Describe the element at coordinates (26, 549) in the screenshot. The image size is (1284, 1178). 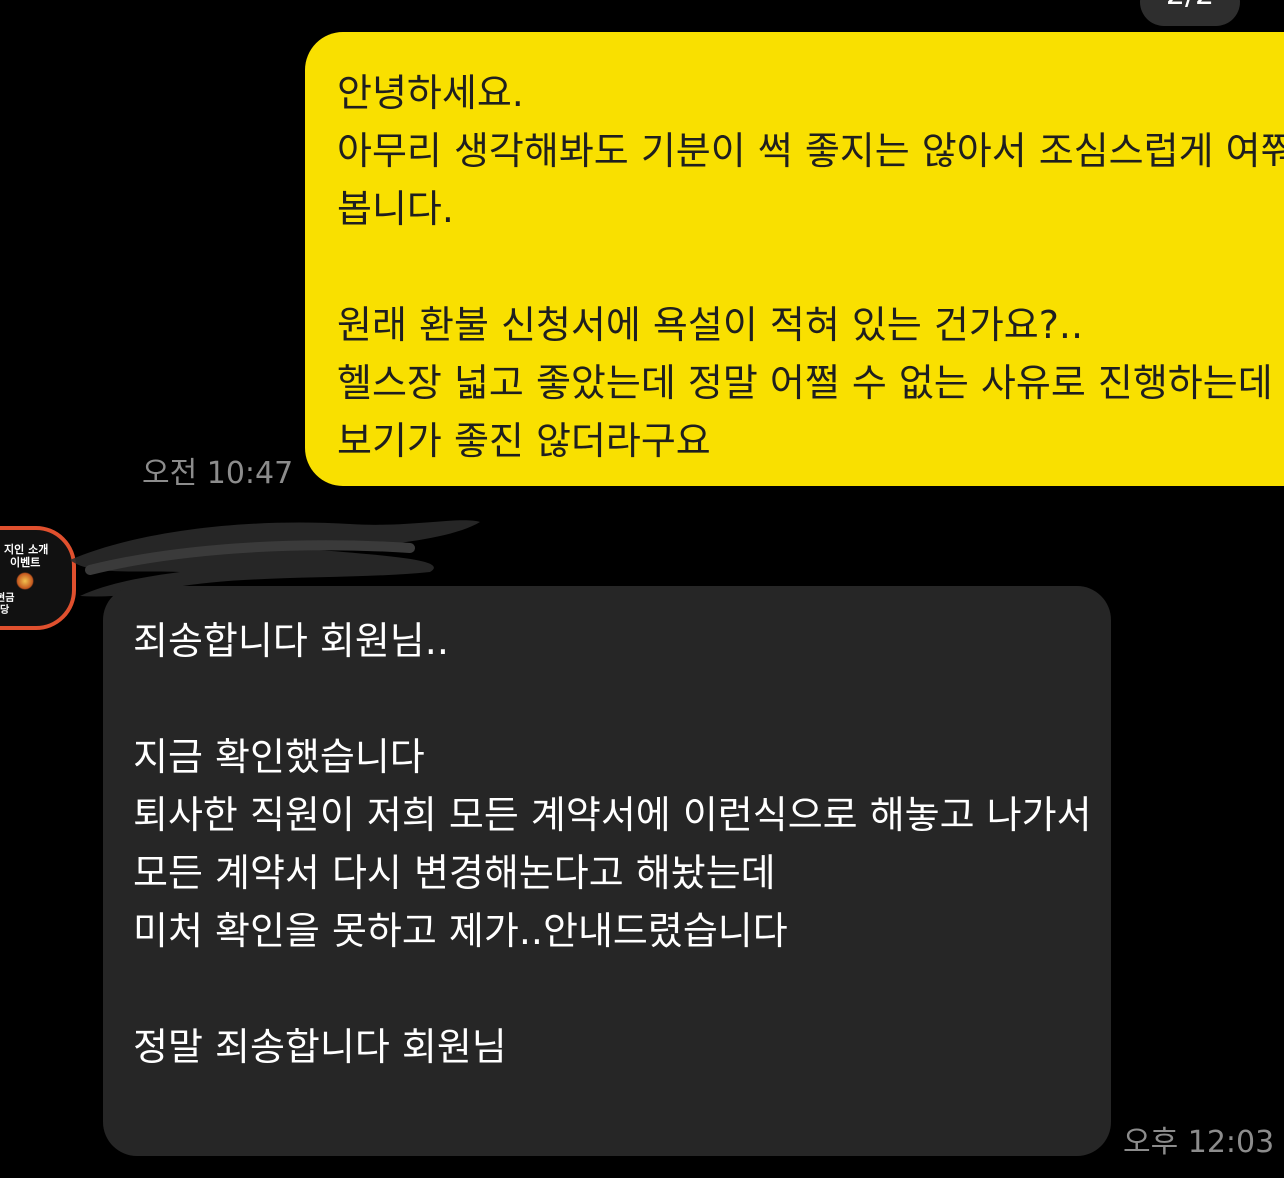
I see `avatar-text-line: 지인 소개` at that location.